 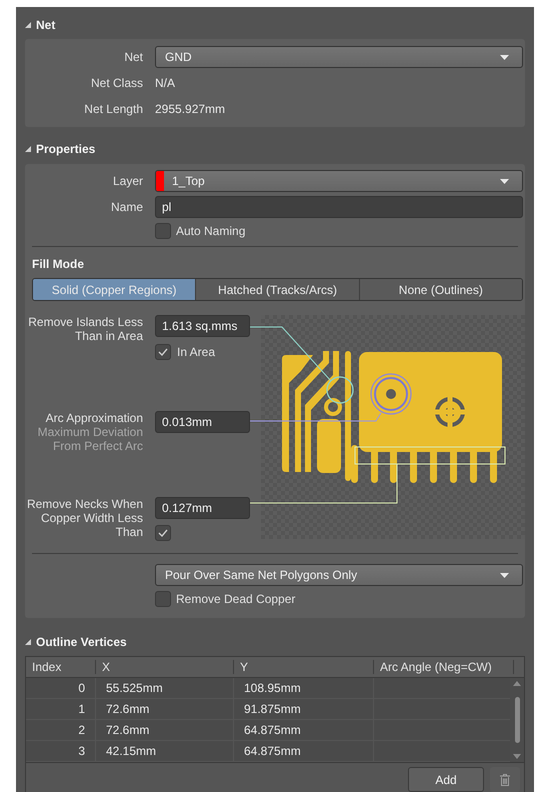 What do you see at coordinates (58, 264) in the screenshot?
I see `fill-mode-title: Fill Mode` at bounding box center [58, 264].